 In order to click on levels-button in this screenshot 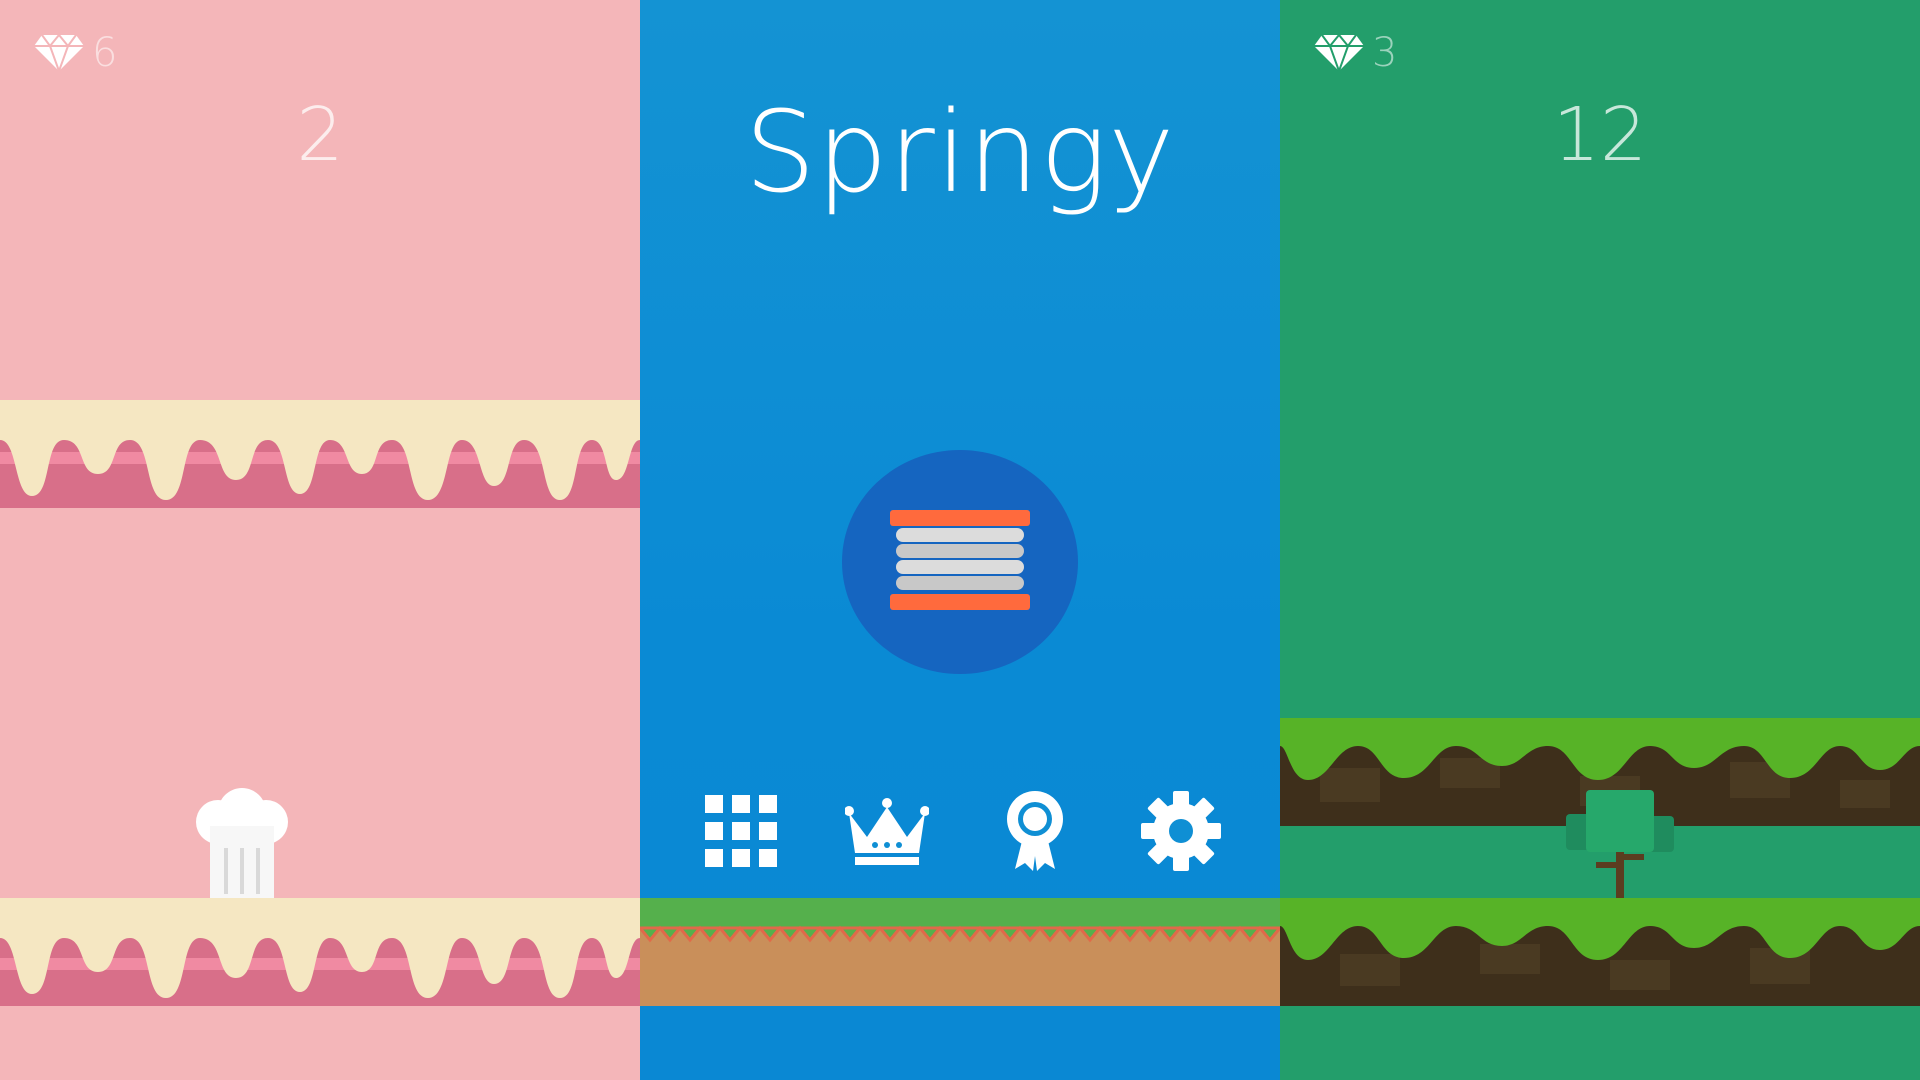, I will do `click(741, 831)`.